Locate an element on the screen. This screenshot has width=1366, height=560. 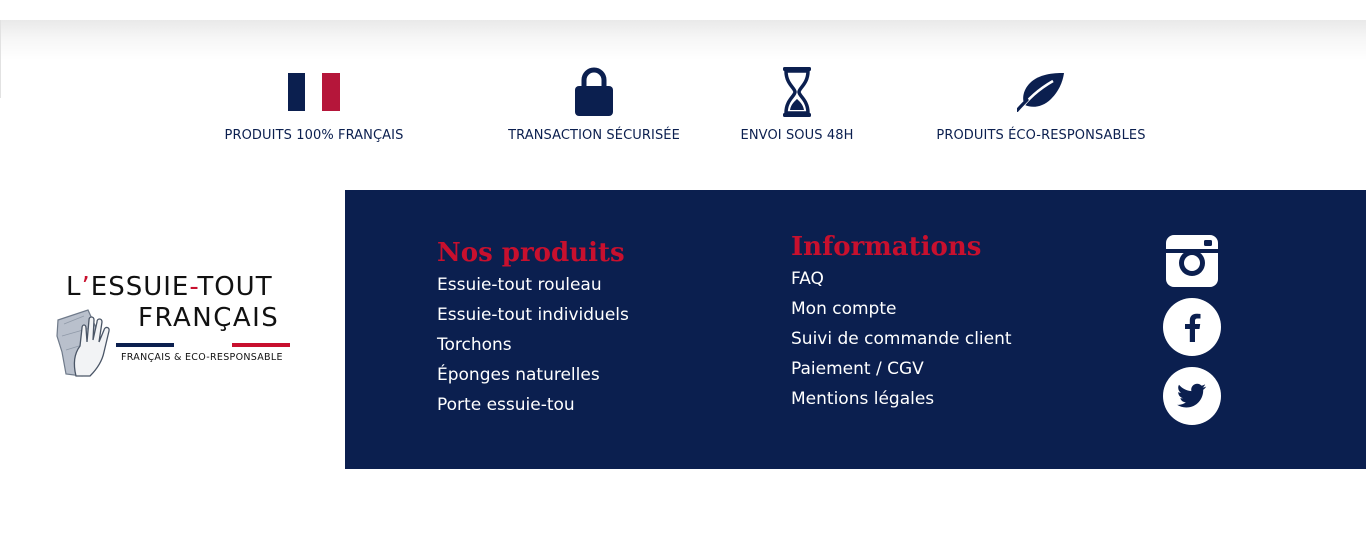
facebook-link is located at coordinates (1192, 327).